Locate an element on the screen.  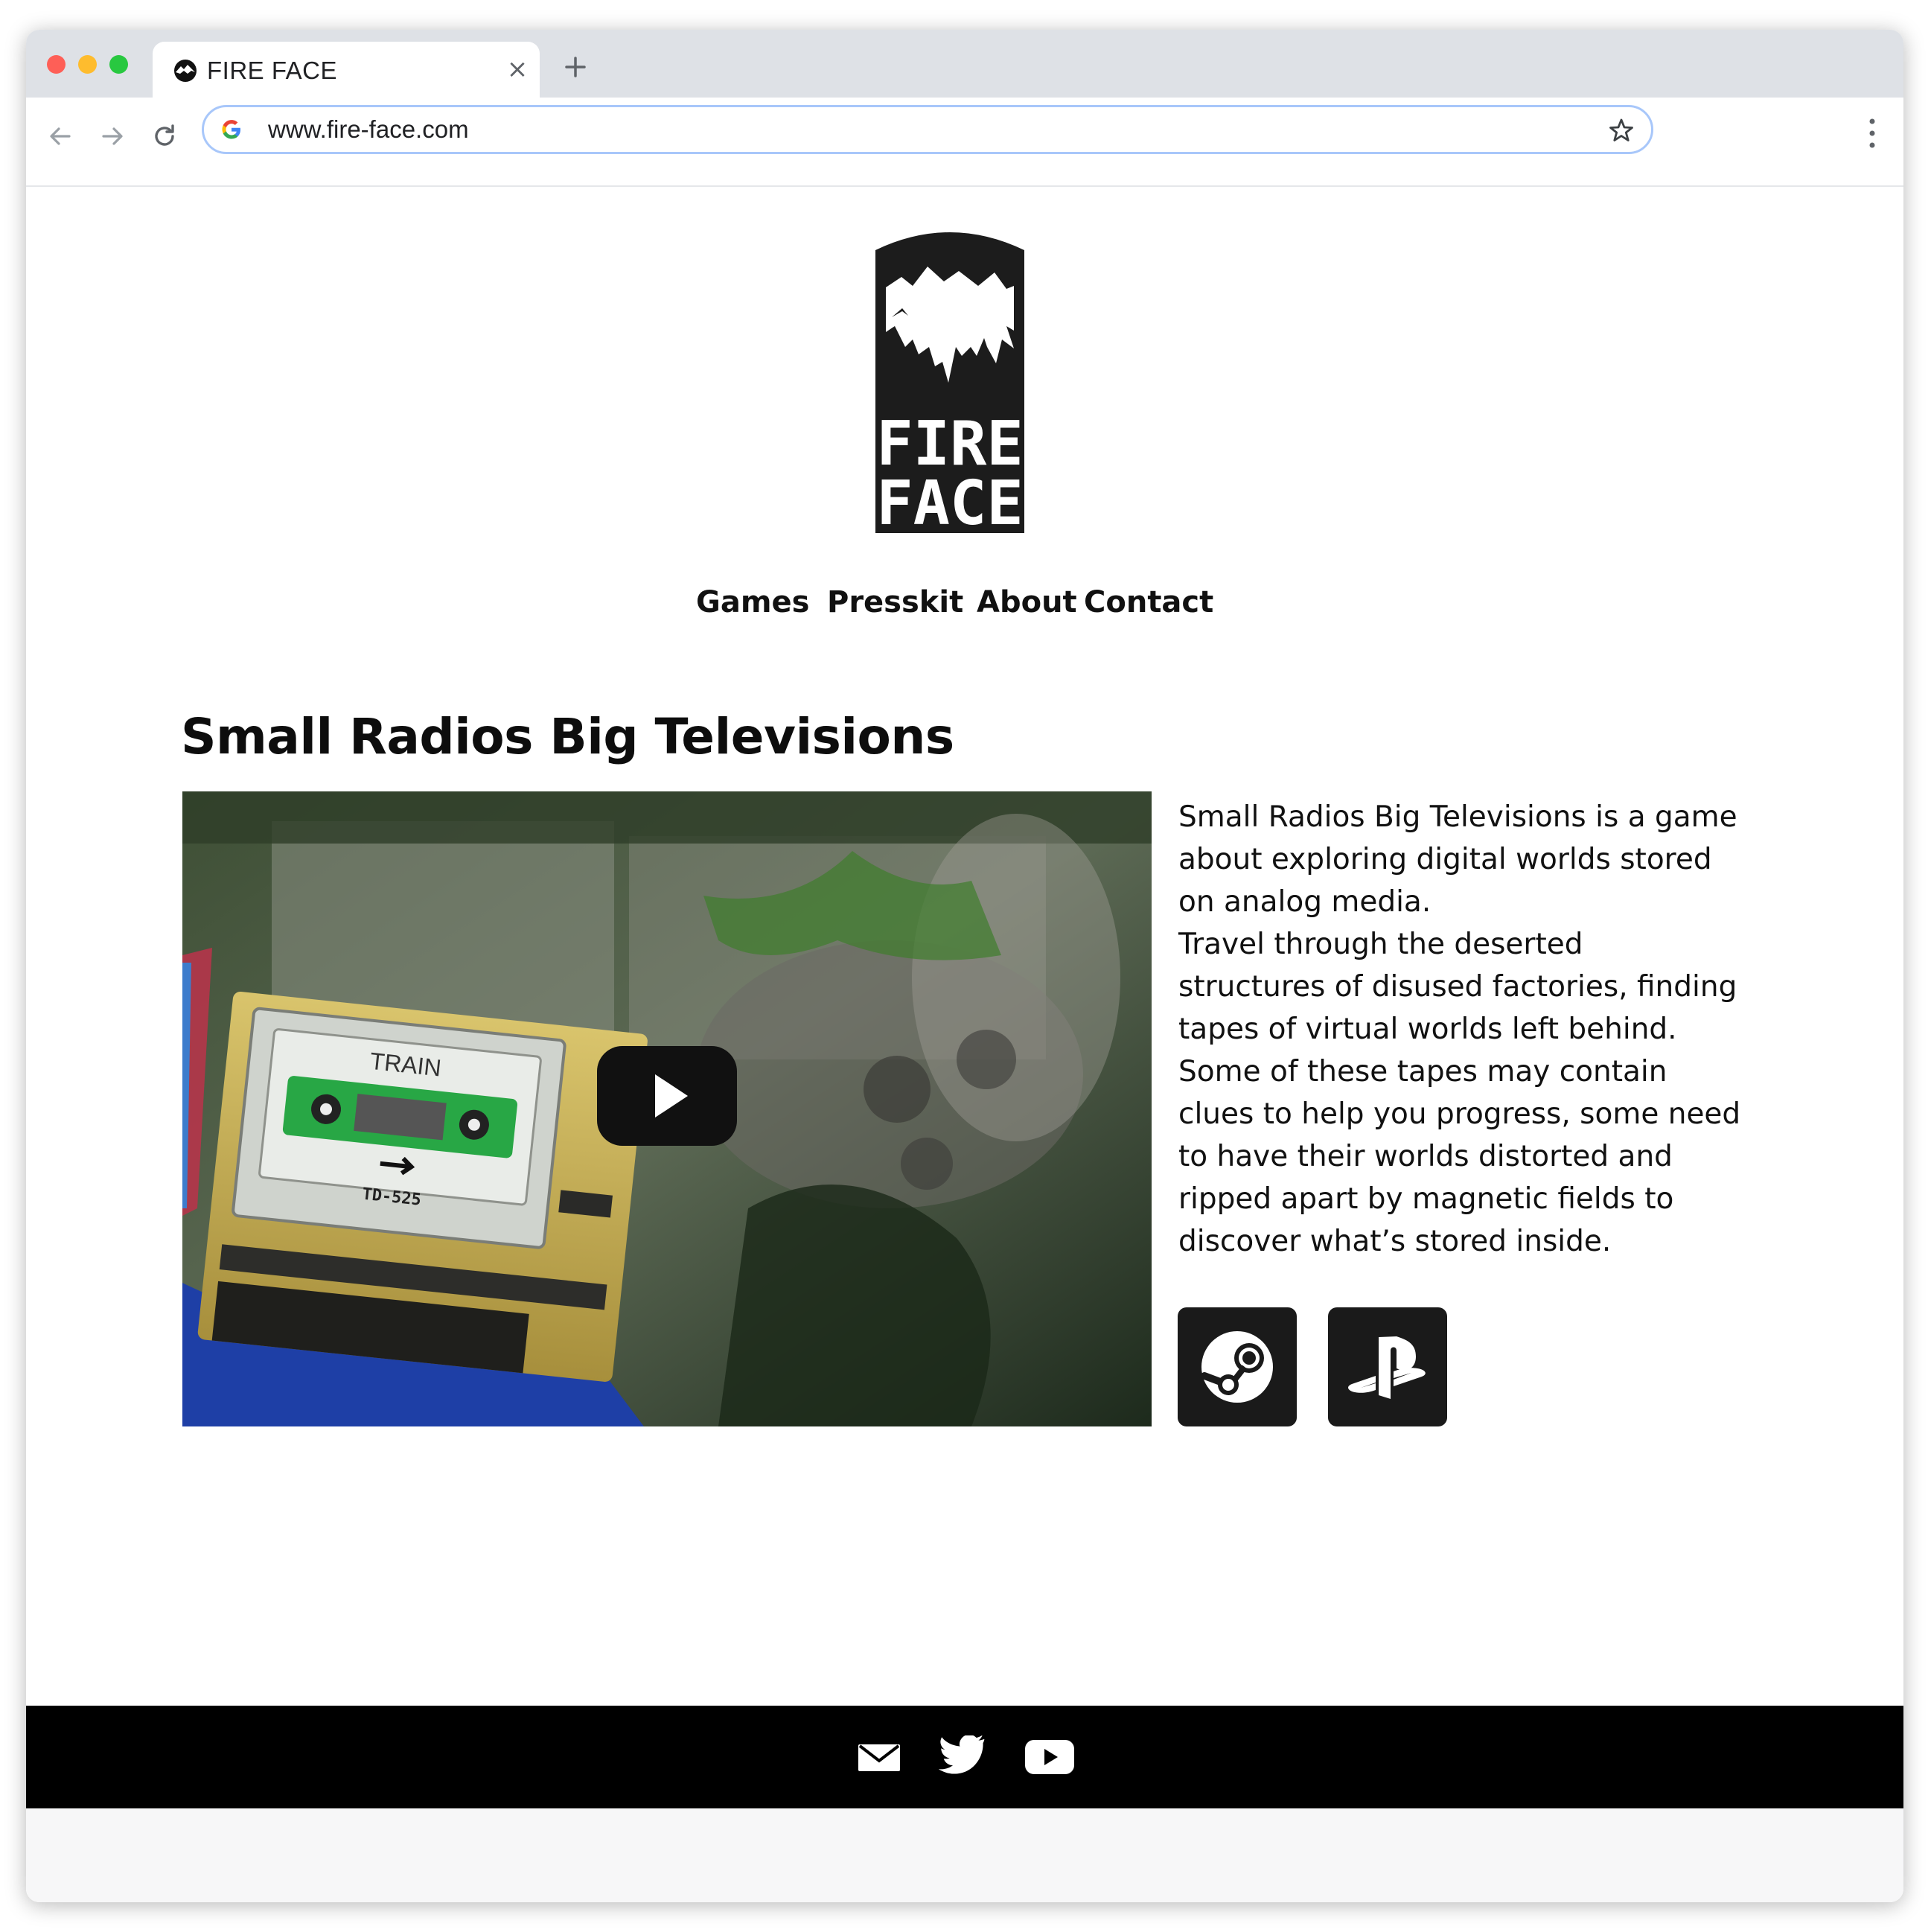
description-line: clues to help you progress, some need is located at coordinates (1459, 1114).